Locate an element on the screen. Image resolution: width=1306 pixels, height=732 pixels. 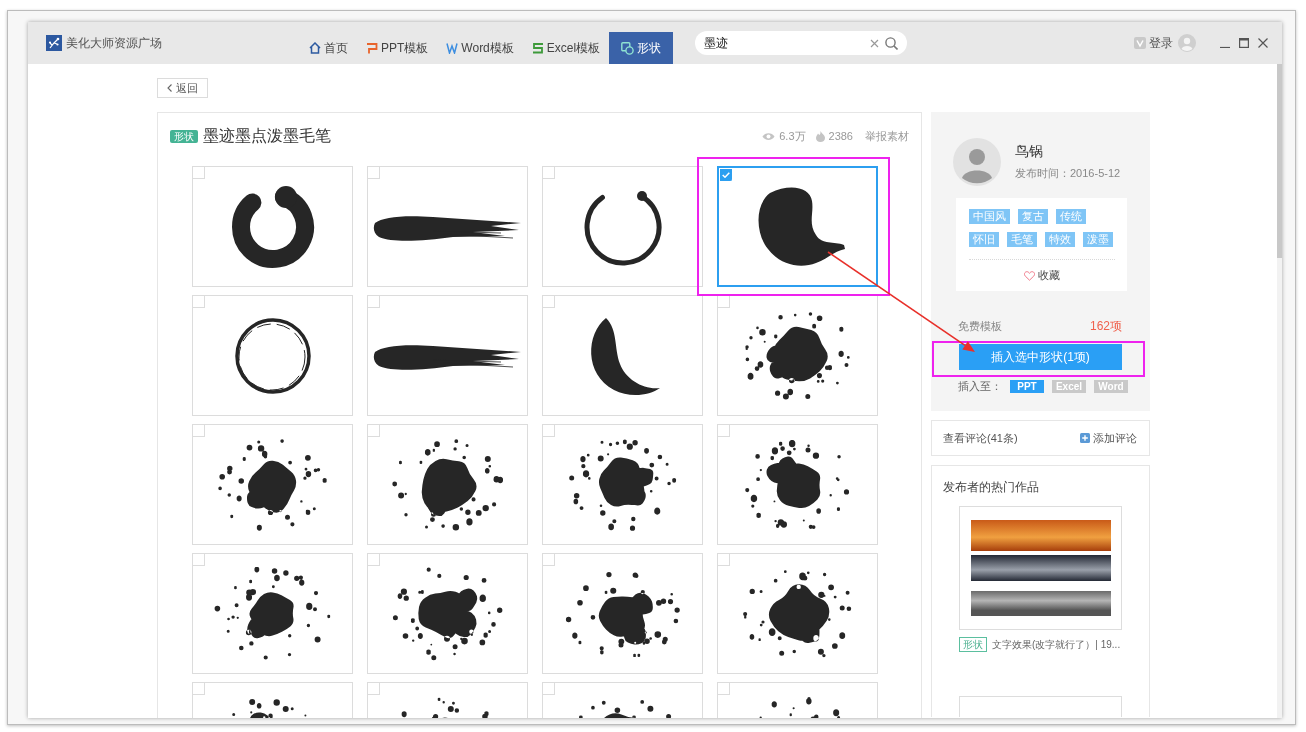
home-icon is located at coordinates (315, 48).